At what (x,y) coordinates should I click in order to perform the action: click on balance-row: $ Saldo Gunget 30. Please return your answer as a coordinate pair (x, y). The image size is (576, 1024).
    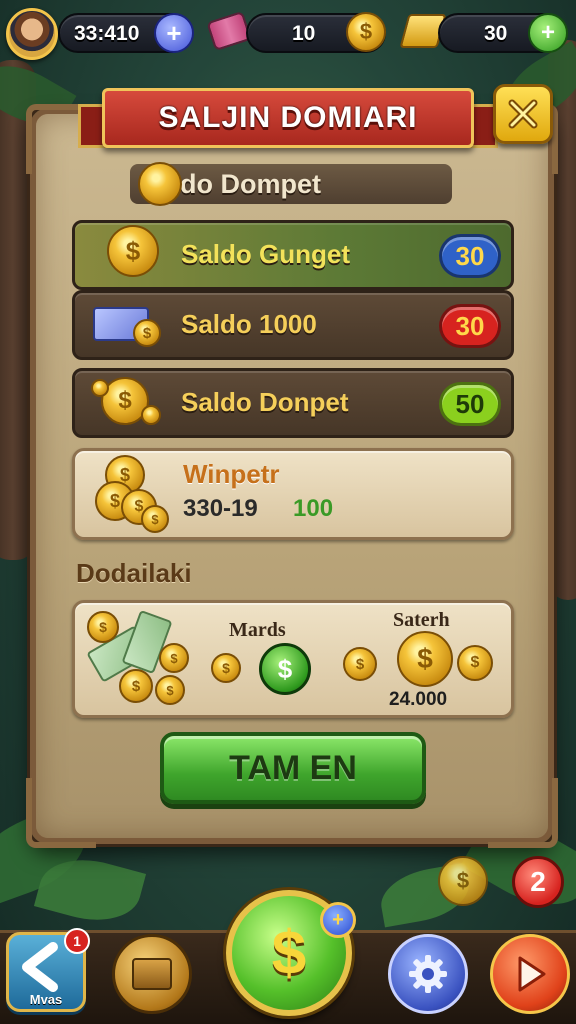
    Looking at the image, I should click on (293, 255).